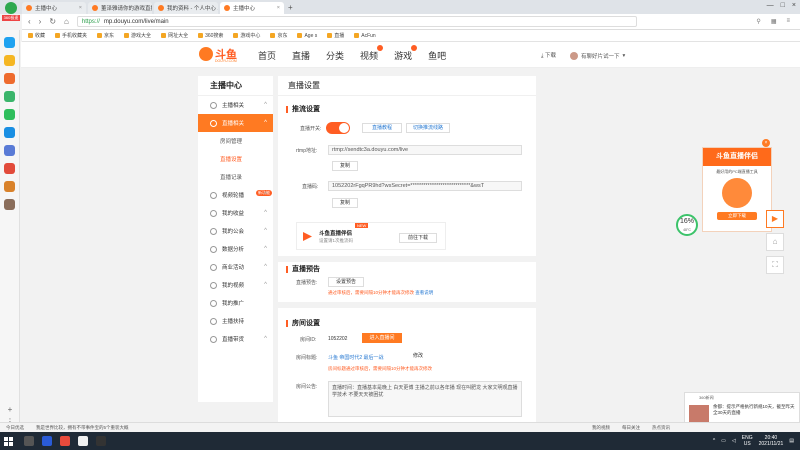 Image resolution: width=800 pixels, height=450 pixels. What do you see at coordinates (235, 141) in the screenshot?
I see `menu-item-room-manage: 房间管理` at bounding box center [235, 141].